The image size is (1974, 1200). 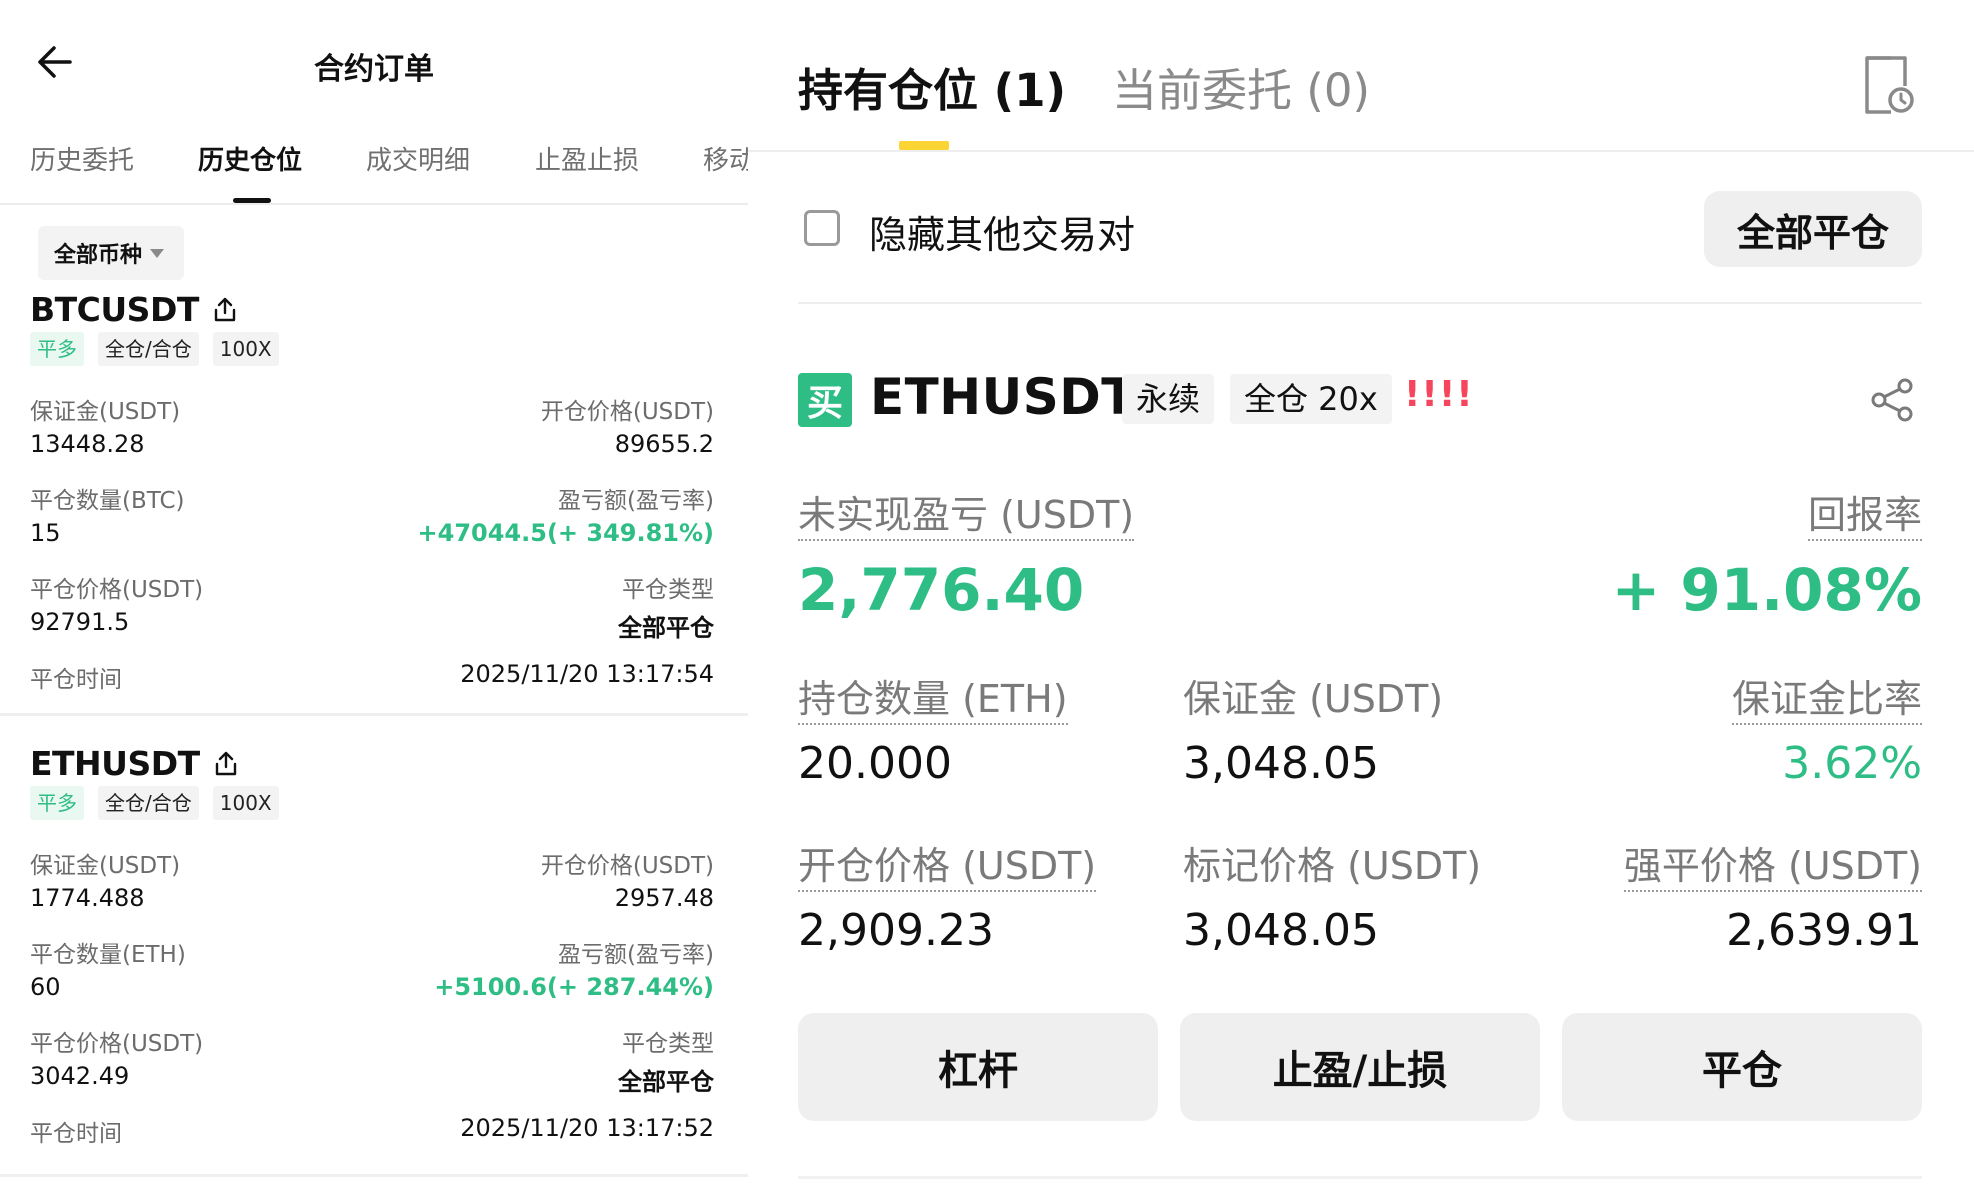 I want to click on order-history-icon, so click(x=1888, y=85).